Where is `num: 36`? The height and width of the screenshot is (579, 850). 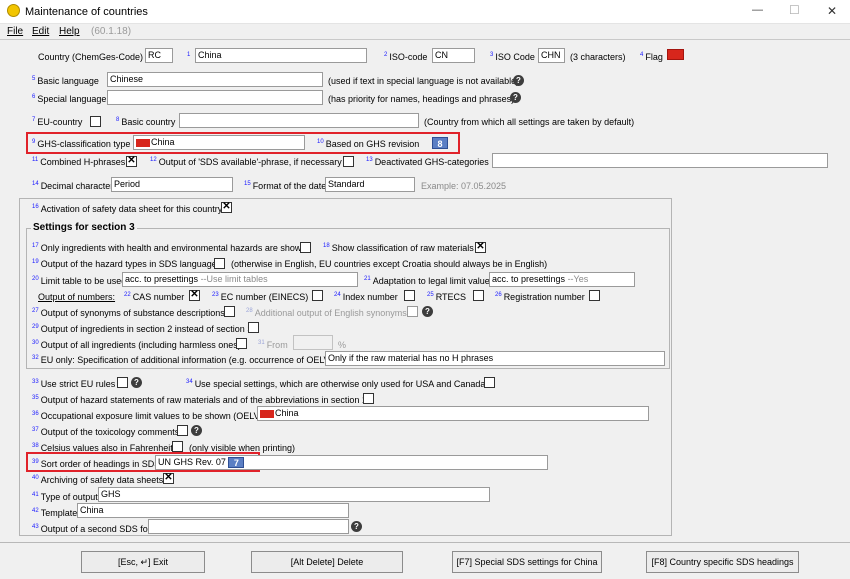
num: 36 is located at coordinates (35, 414).